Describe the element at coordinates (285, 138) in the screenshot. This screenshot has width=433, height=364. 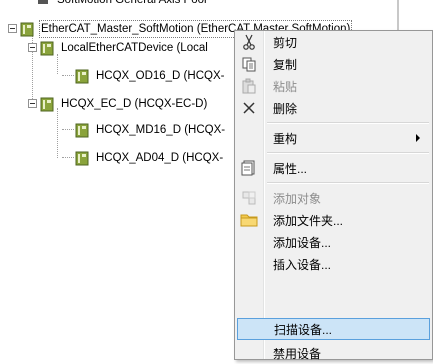
I see `menu-item-label: 重构` at that location.